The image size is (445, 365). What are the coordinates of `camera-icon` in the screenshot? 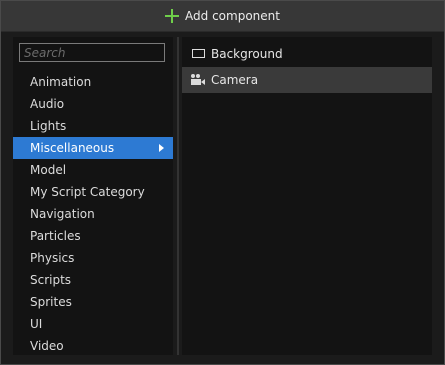 It's located at (199, 80).